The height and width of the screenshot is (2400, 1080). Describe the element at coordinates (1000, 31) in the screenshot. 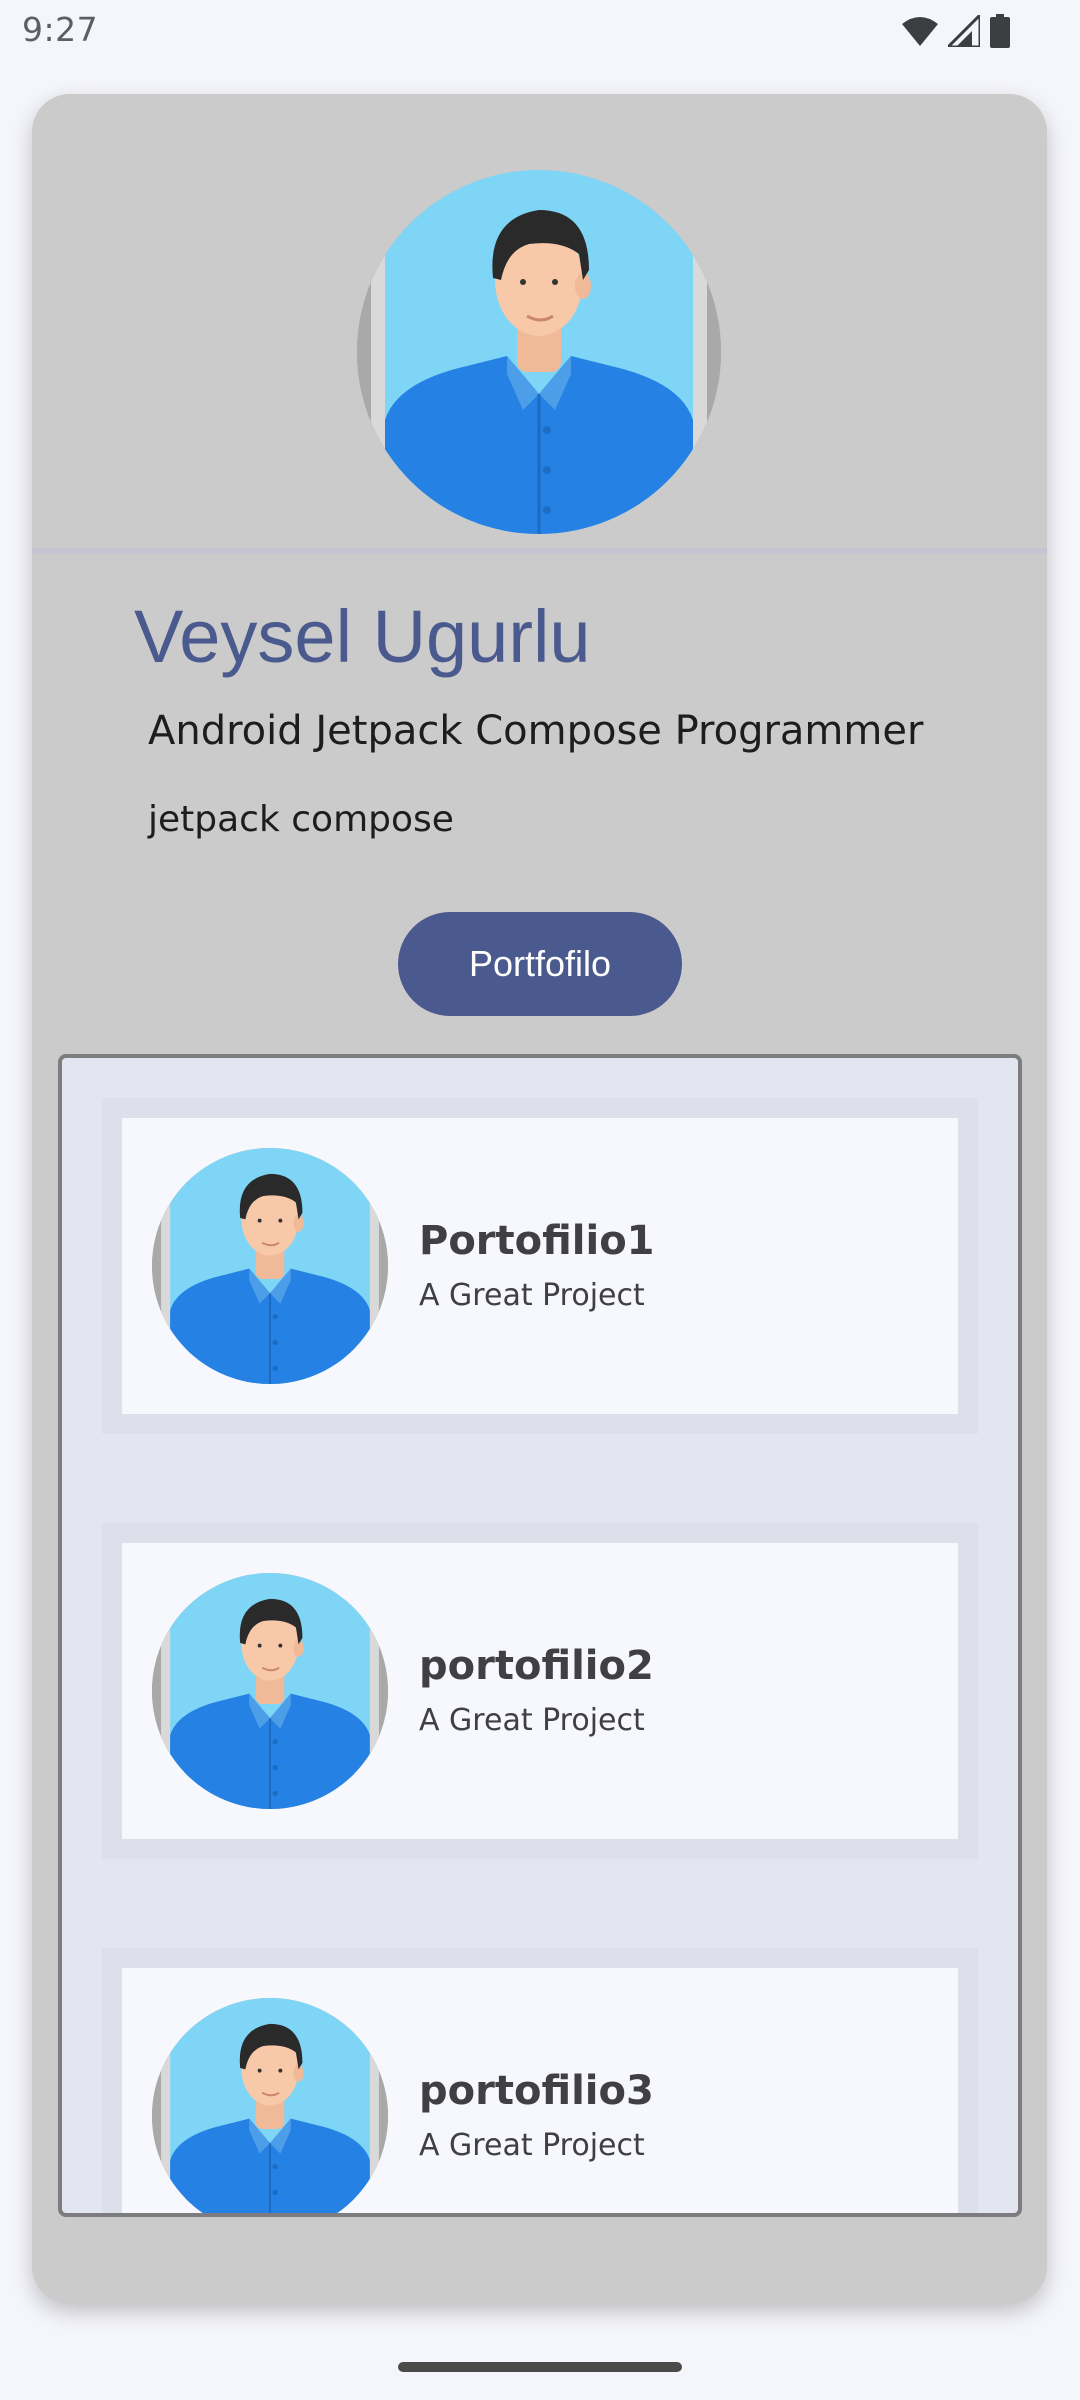

I see `battery-icon` at that location.